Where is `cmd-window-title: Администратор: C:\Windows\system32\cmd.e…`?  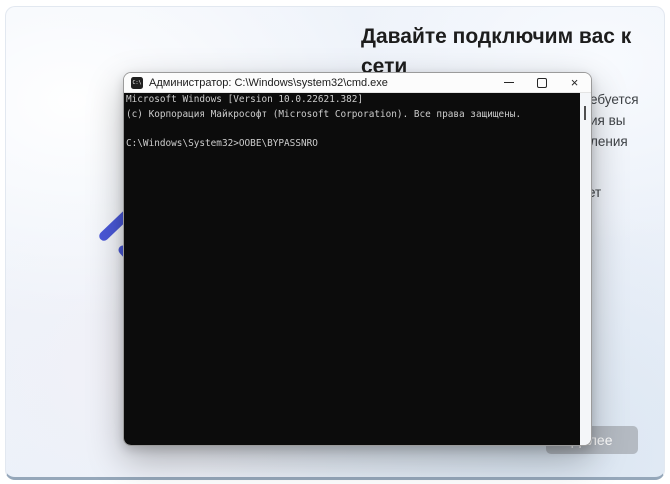 cmd-window-title: Администратор: C:\Windows\system32\cmd.e… is located at coordinates (268, 82).